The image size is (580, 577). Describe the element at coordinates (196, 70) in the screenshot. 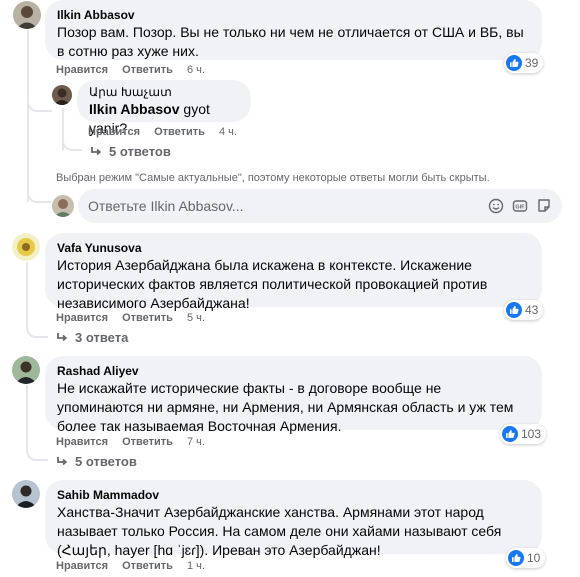

I see `comment-timestamp: 6 ч.` at that location.